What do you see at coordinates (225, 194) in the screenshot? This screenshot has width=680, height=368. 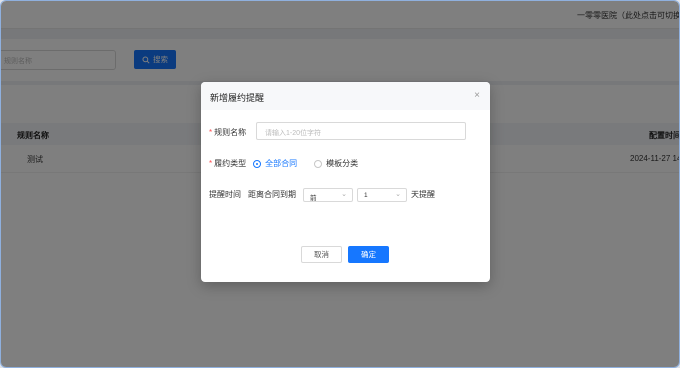 I see `remind-time-label: 提醒时间` at bounding box center [225, 194].